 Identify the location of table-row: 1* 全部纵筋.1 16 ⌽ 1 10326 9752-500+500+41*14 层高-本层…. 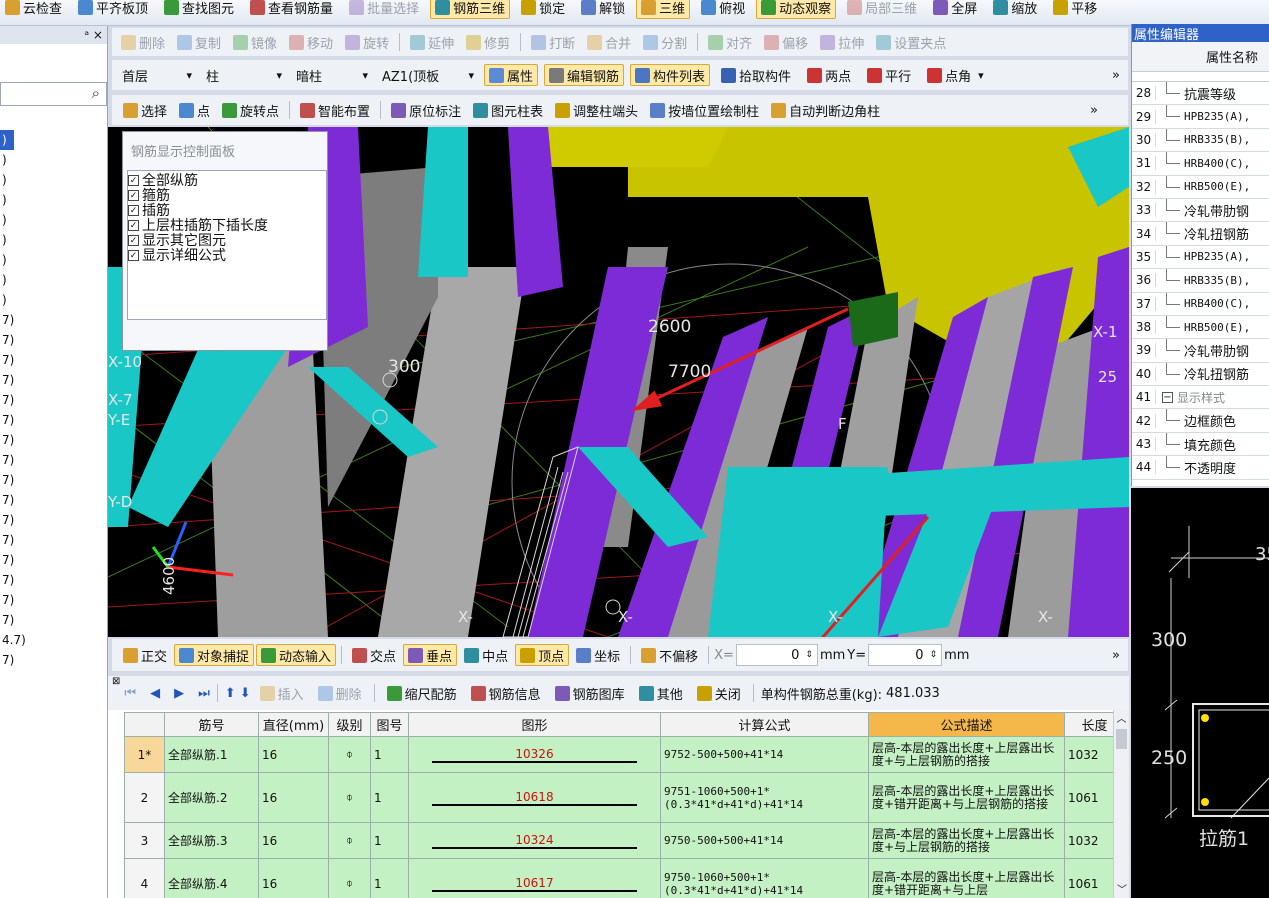
(624, 754).